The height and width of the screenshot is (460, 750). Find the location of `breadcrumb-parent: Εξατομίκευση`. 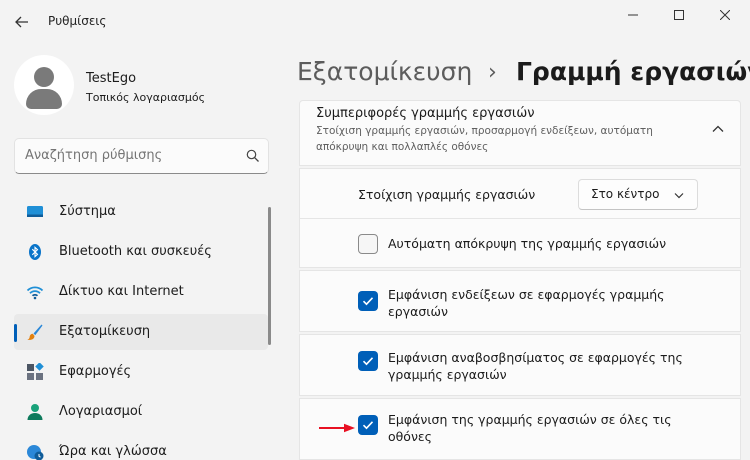

breadcrumb-parent: Εξατομίκευση is located at coordinates (384, 71).